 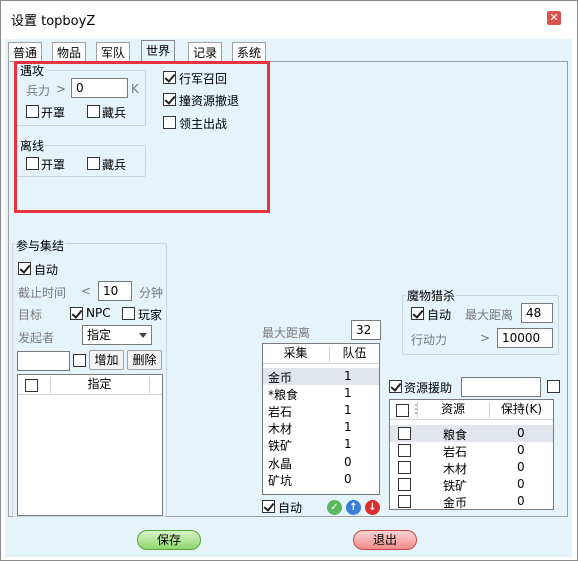 What do you see at coordinates (169, 540) in the screenshot?
I see `save-button: 保存` at bounding box center [169, 540].